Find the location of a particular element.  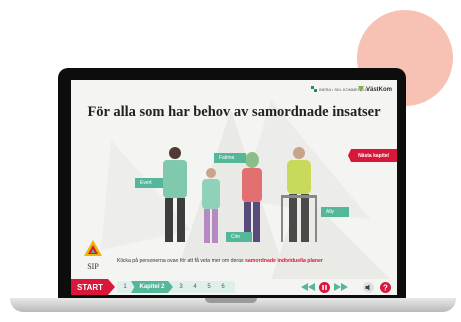

chapter-3: 3 is located at coordinates (181, 287).